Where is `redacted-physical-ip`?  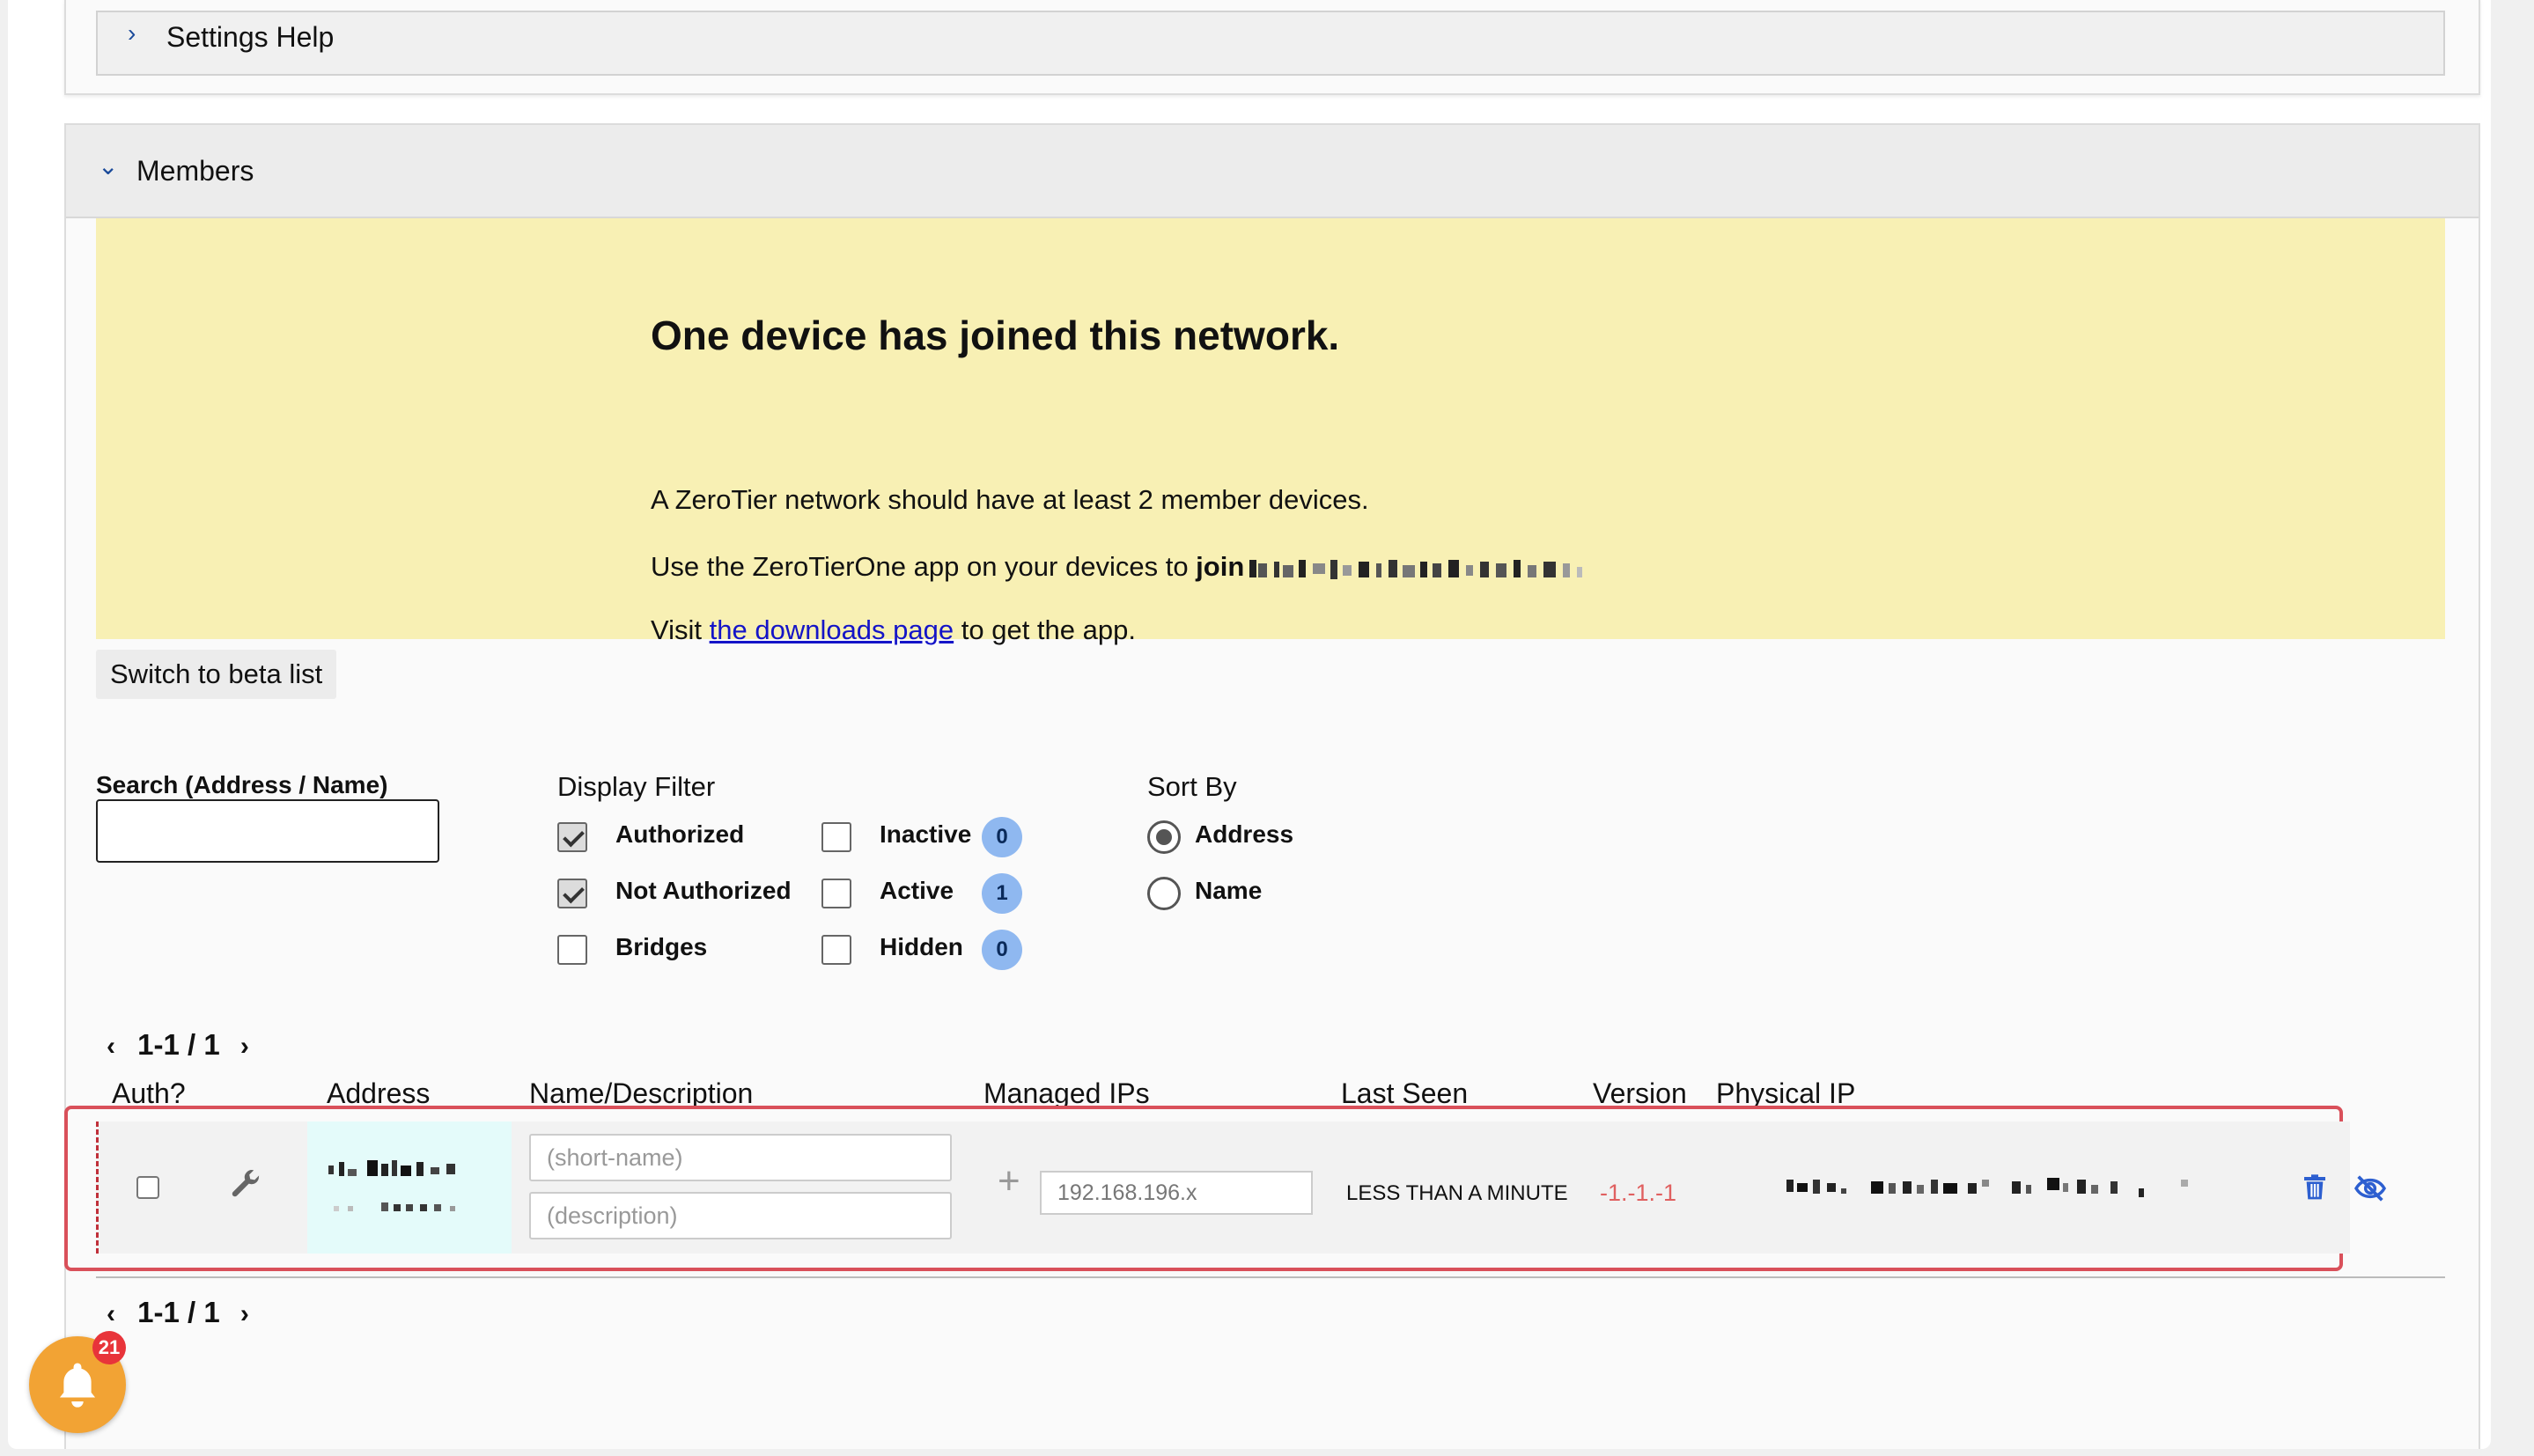
redacted-physical-ip is located at coordinates (1987, 1187).